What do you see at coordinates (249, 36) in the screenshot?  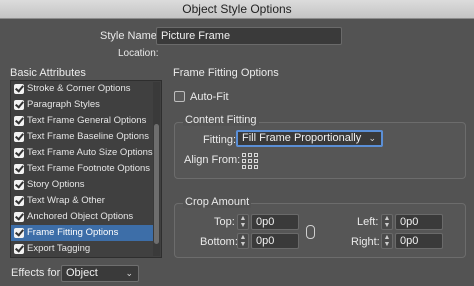 I see `style-name-input: Picture Frame` at bounding box center [249, 36].